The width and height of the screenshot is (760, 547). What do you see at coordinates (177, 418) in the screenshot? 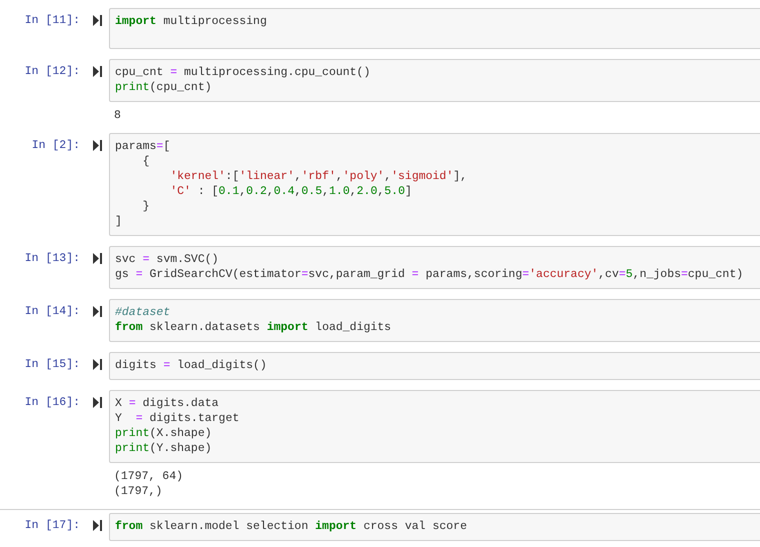
I see `code-line: Y = digits.target` at bounding box center [177, 418].